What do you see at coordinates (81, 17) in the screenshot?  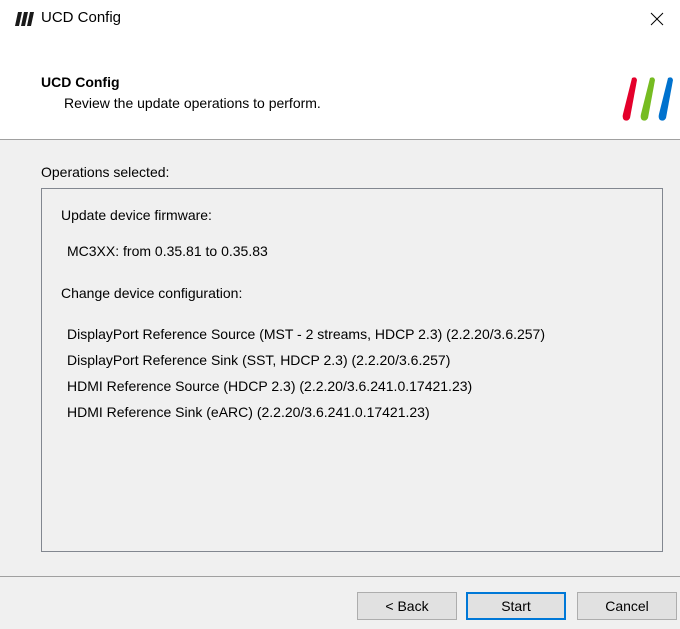 I see `window-title: UCD Config` at bounding box center [81, 17].